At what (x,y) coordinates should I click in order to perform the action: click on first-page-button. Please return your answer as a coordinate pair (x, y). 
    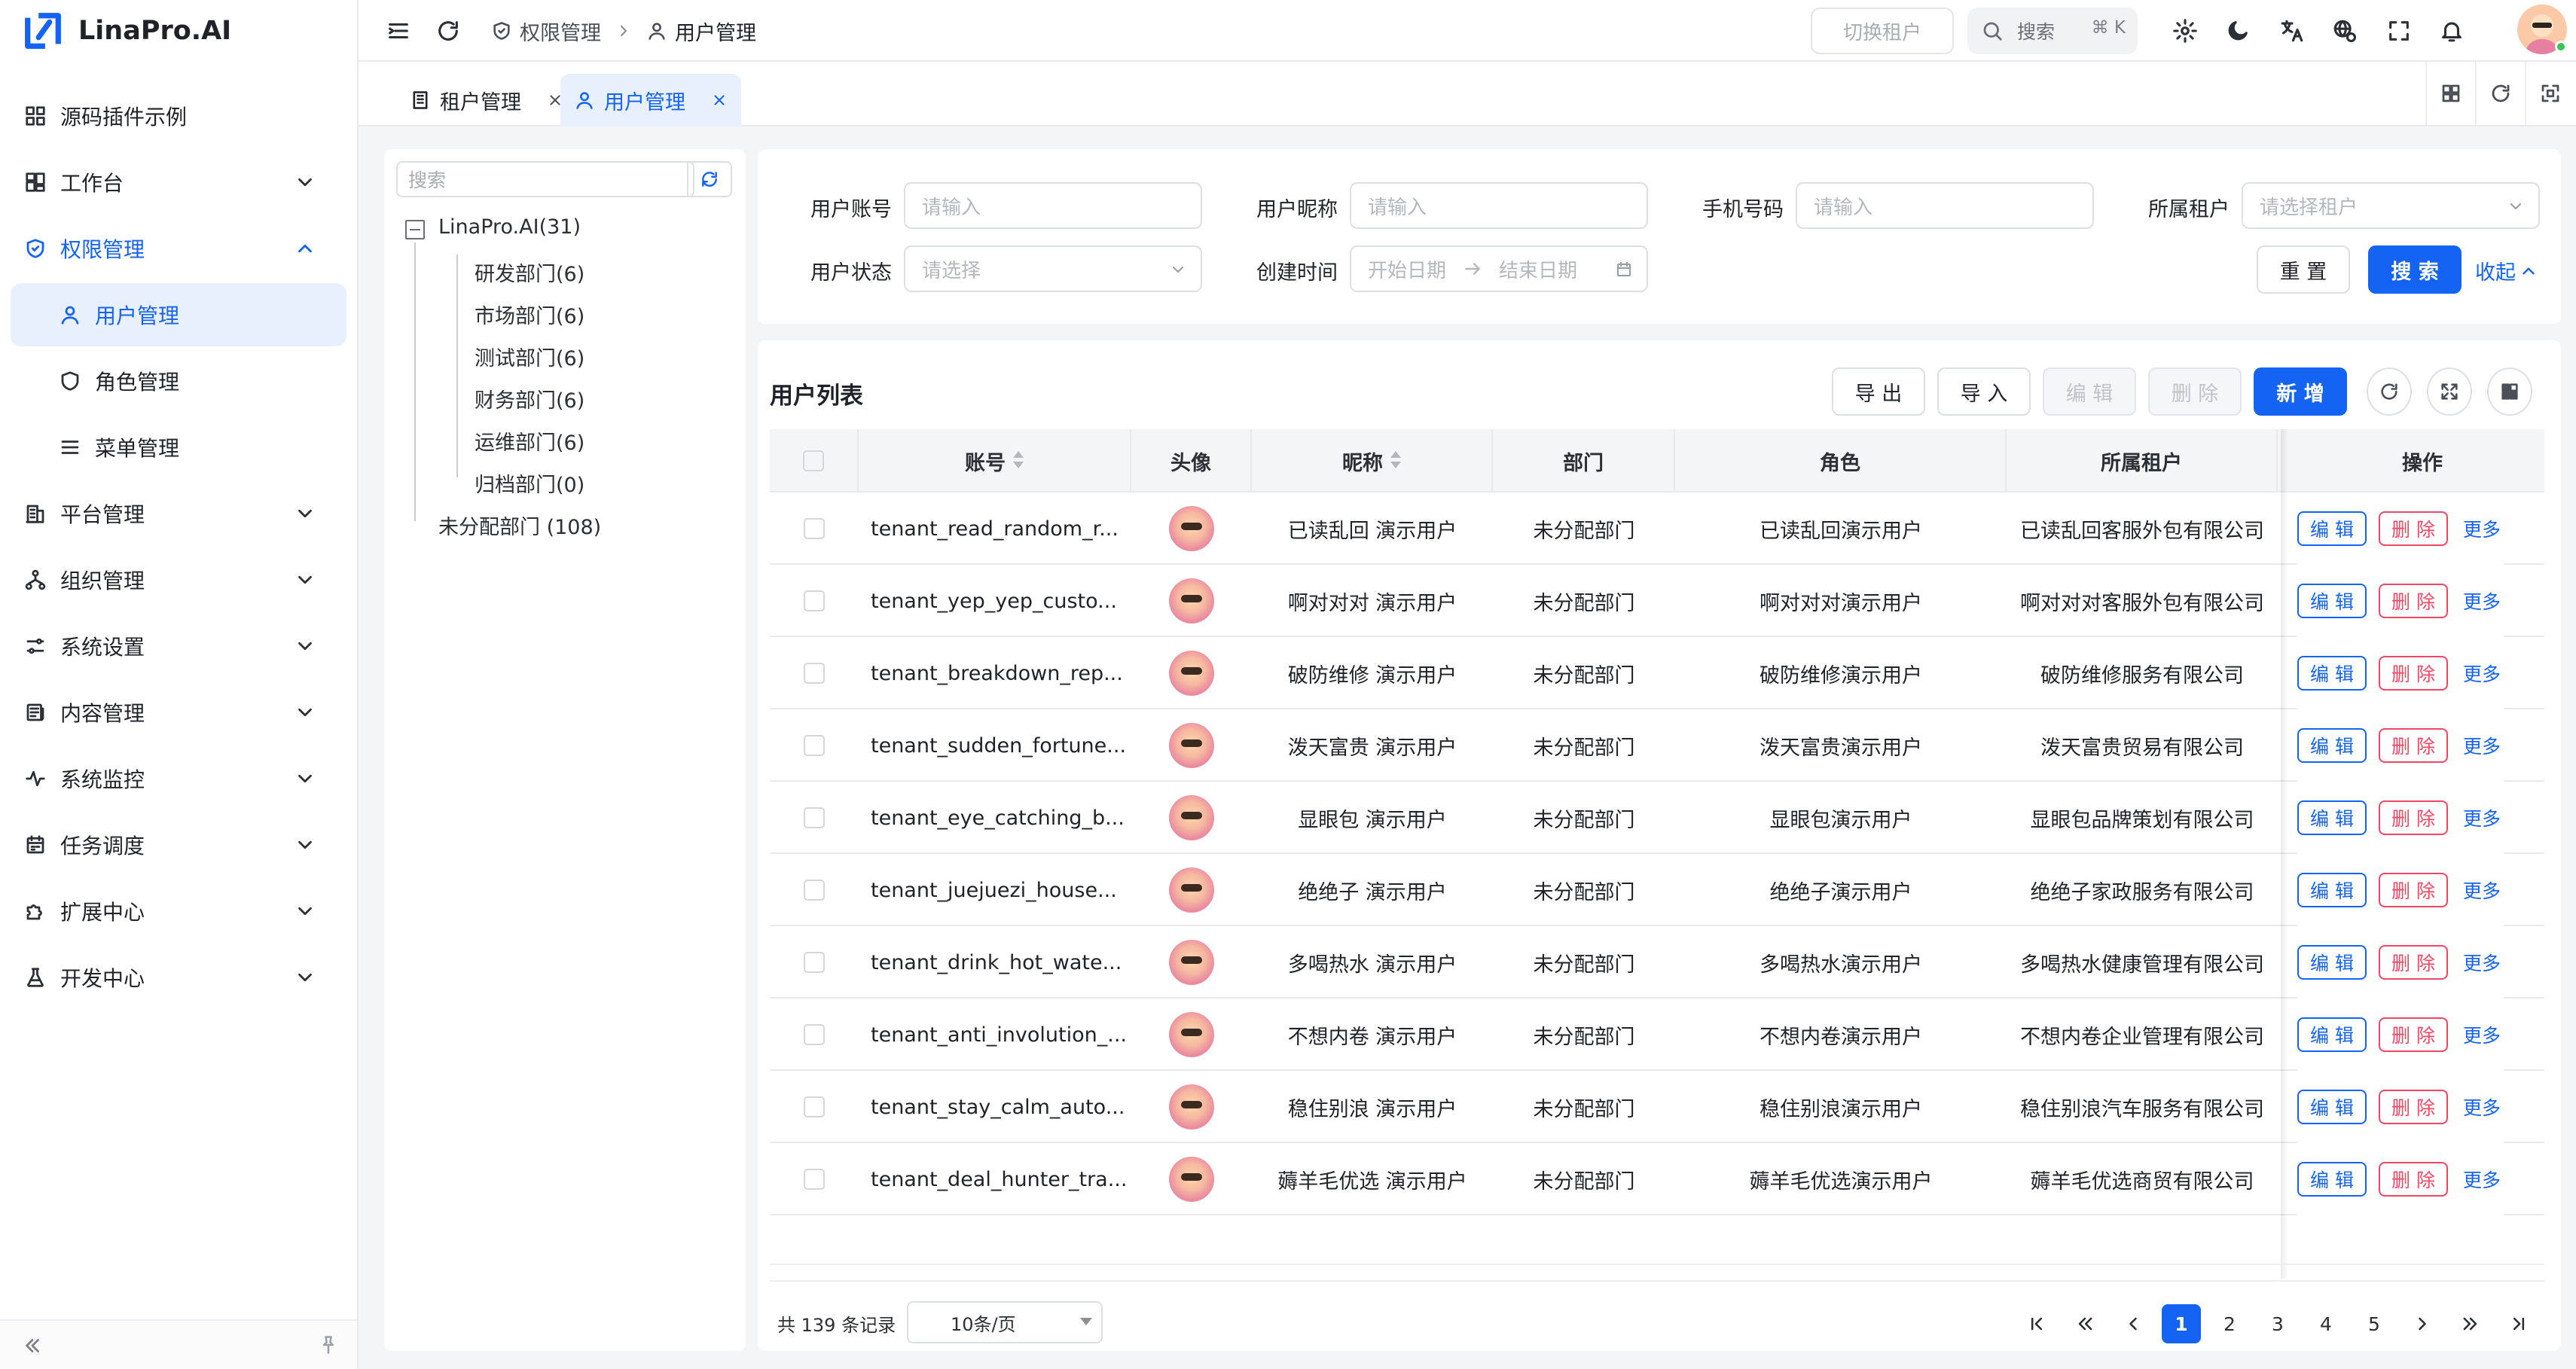
    Looking at the image, I should click on (2037, 1323).